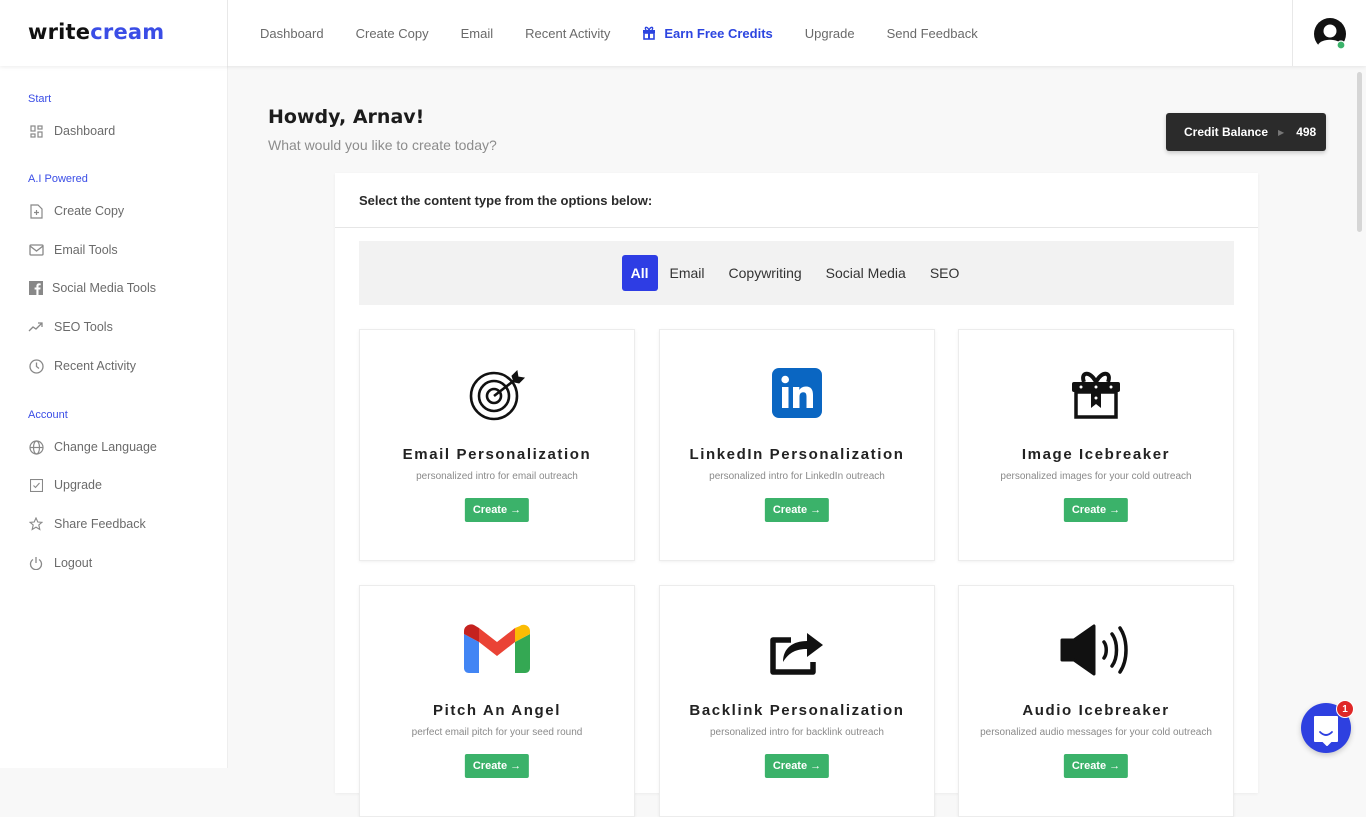  I want to click on user-area, so click(1329, 33).